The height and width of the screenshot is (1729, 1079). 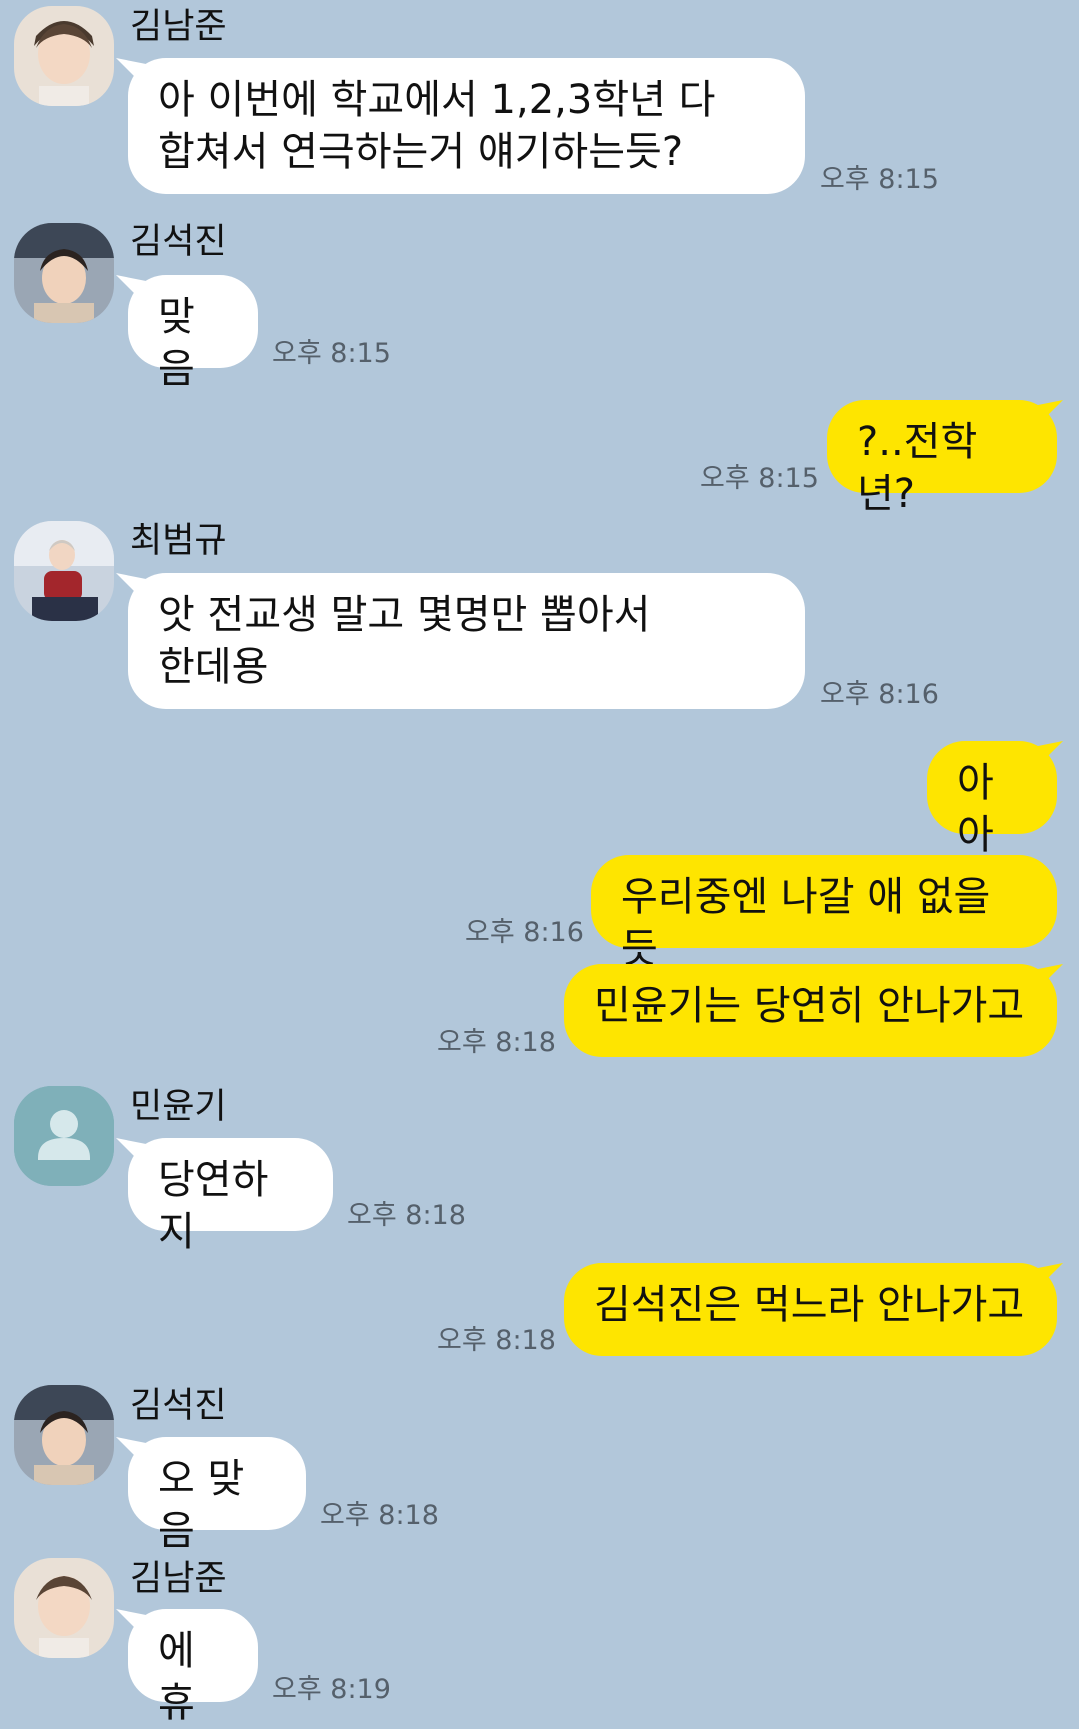 I want to click on profile-avatar-beomgyu, so click(x=64, y=571).